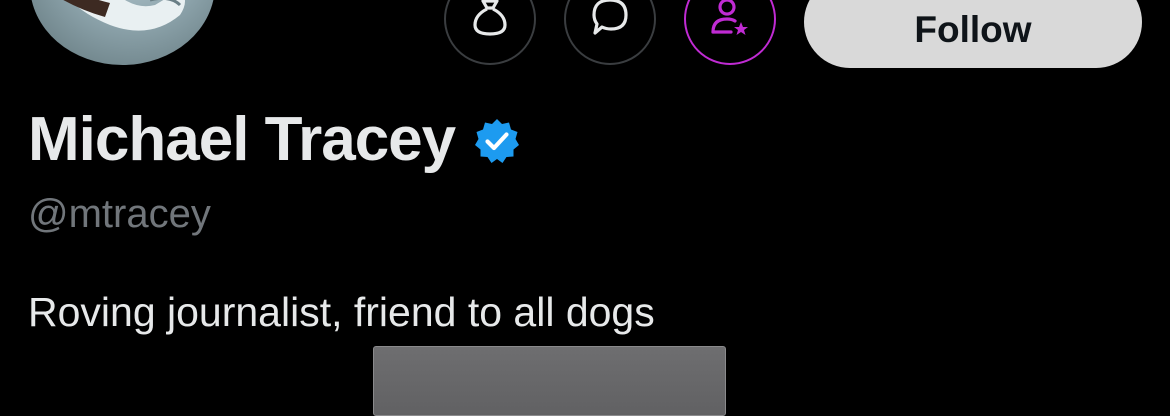 Image resolution: width=1170 pixels, height=416 pixels. What do you see at coordinates (124, 15) in the screenshot?
I see `avatar-image` at bounding box center [124, 15].